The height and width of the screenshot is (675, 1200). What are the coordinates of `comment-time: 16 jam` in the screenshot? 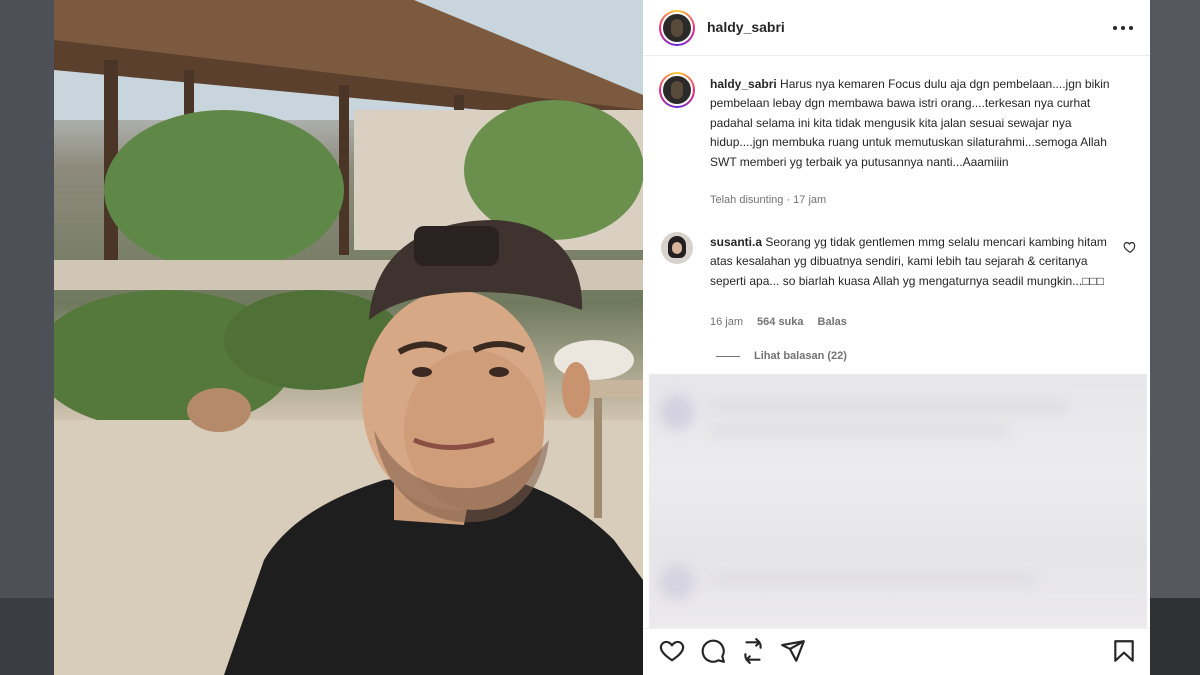 It's located at (727, 322).